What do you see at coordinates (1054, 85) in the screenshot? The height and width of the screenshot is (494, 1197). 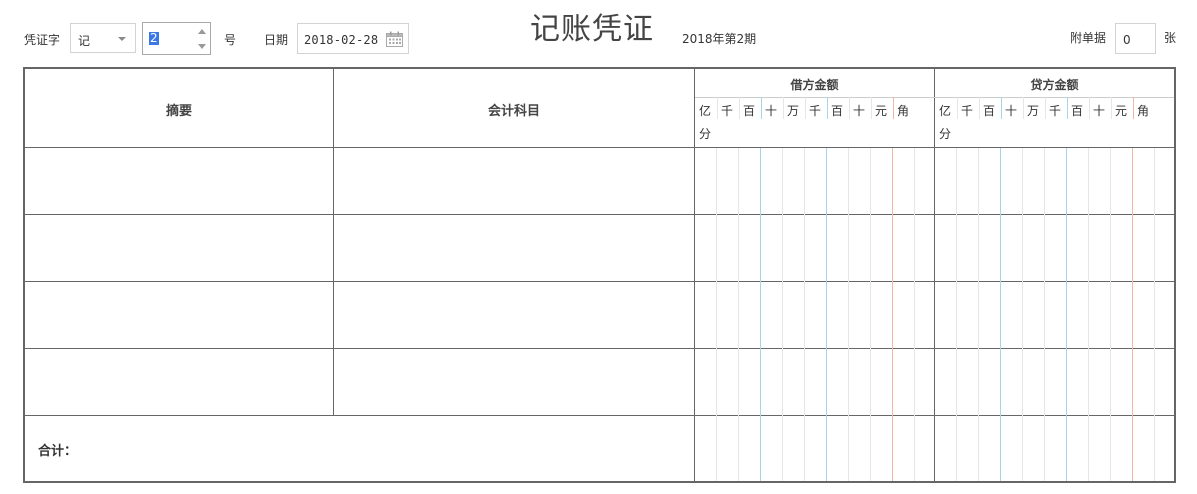 I see `credit-amount-header: 贷方金额` at bounding box center [1054, 85].